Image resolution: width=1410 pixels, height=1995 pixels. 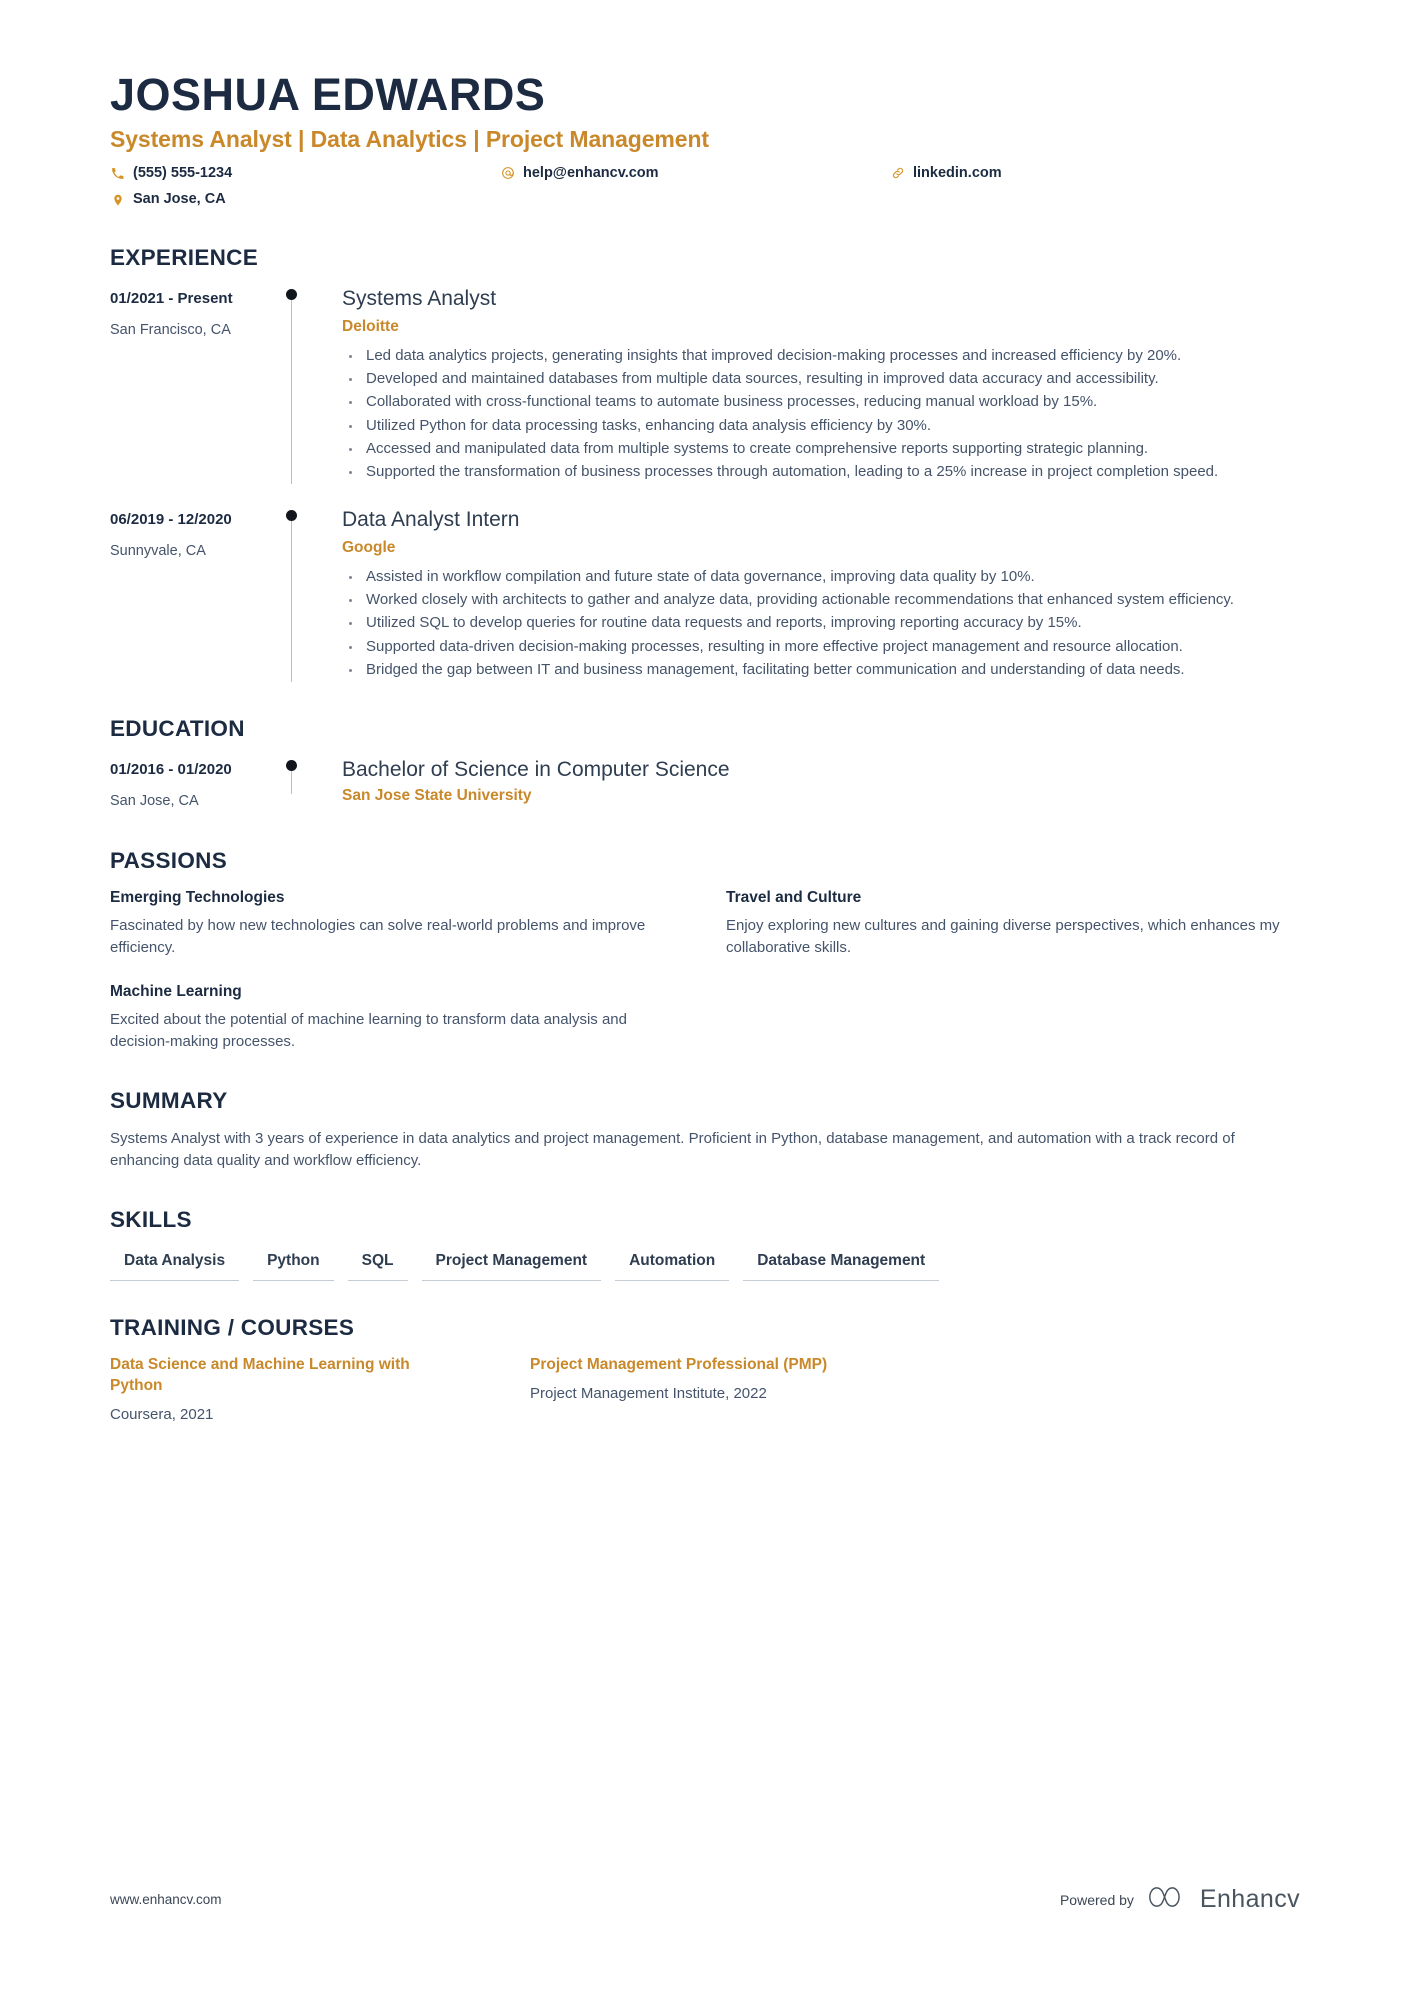 What do you see at coordinates (1096, 1899) in the screenshot?
I see `powered-by-label: Powered by` at bounding box center [1096, 1899].